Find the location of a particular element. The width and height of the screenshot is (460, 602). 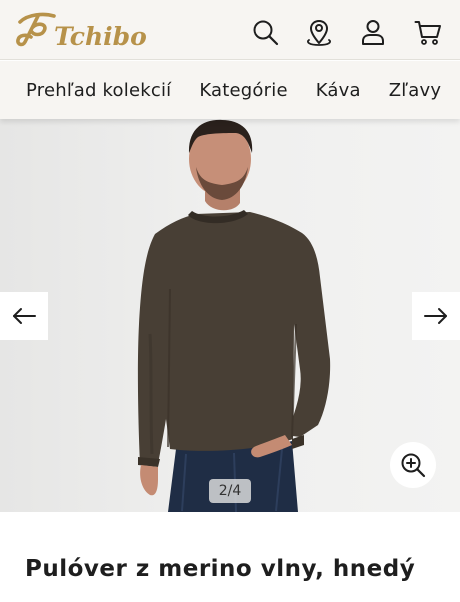

zoom-in-icon is located at coordinates (413, 465).